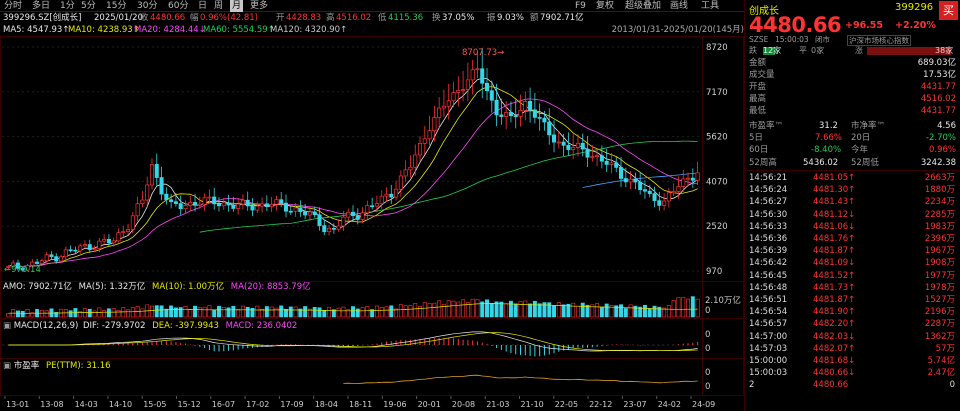  What do you see at coordinates (852, 163) in the screenshot?
I see `week52-row: 52周高 5436.02 52周低 3242.38` at bounding box center [852, 163].